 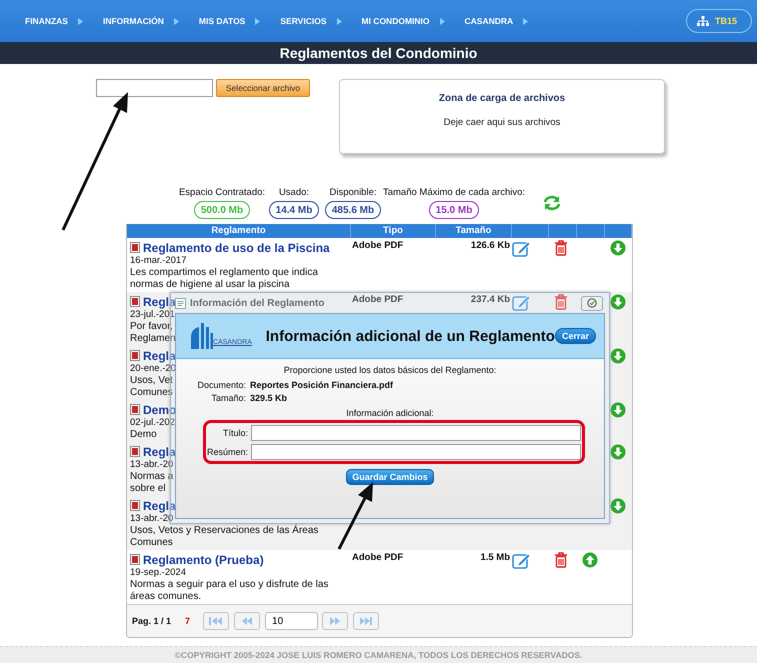 I want to click on file-size: 1.5 Mb, so click(x=495, y=557).